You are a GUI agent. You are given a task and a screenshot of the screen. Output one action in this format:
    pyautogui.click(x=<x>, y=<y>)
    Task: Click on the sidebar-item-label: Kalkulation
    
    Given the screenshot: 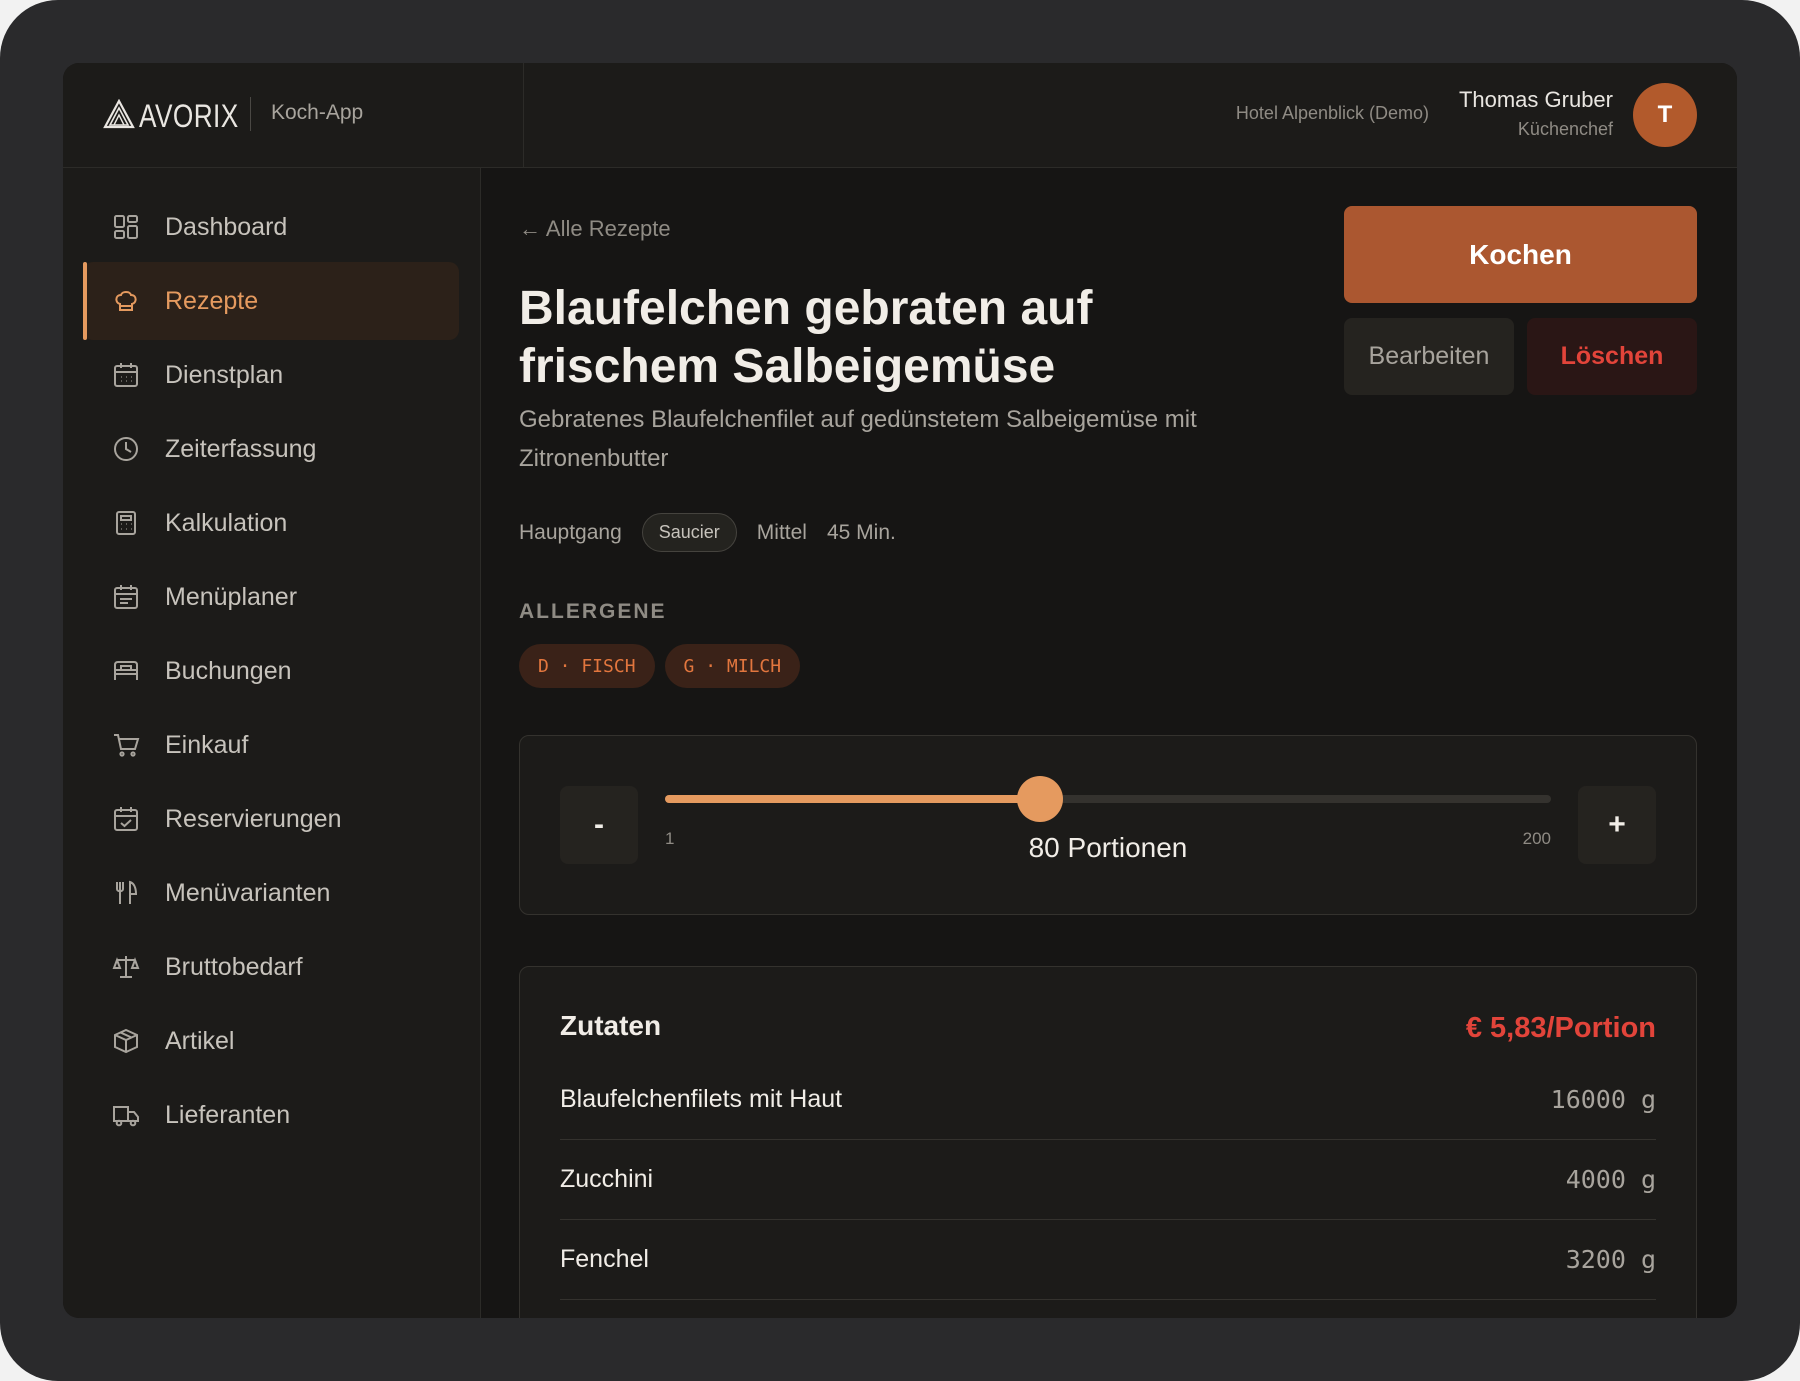 What is the action you would take?
    pyautogui.click(x=226, y=522)
    